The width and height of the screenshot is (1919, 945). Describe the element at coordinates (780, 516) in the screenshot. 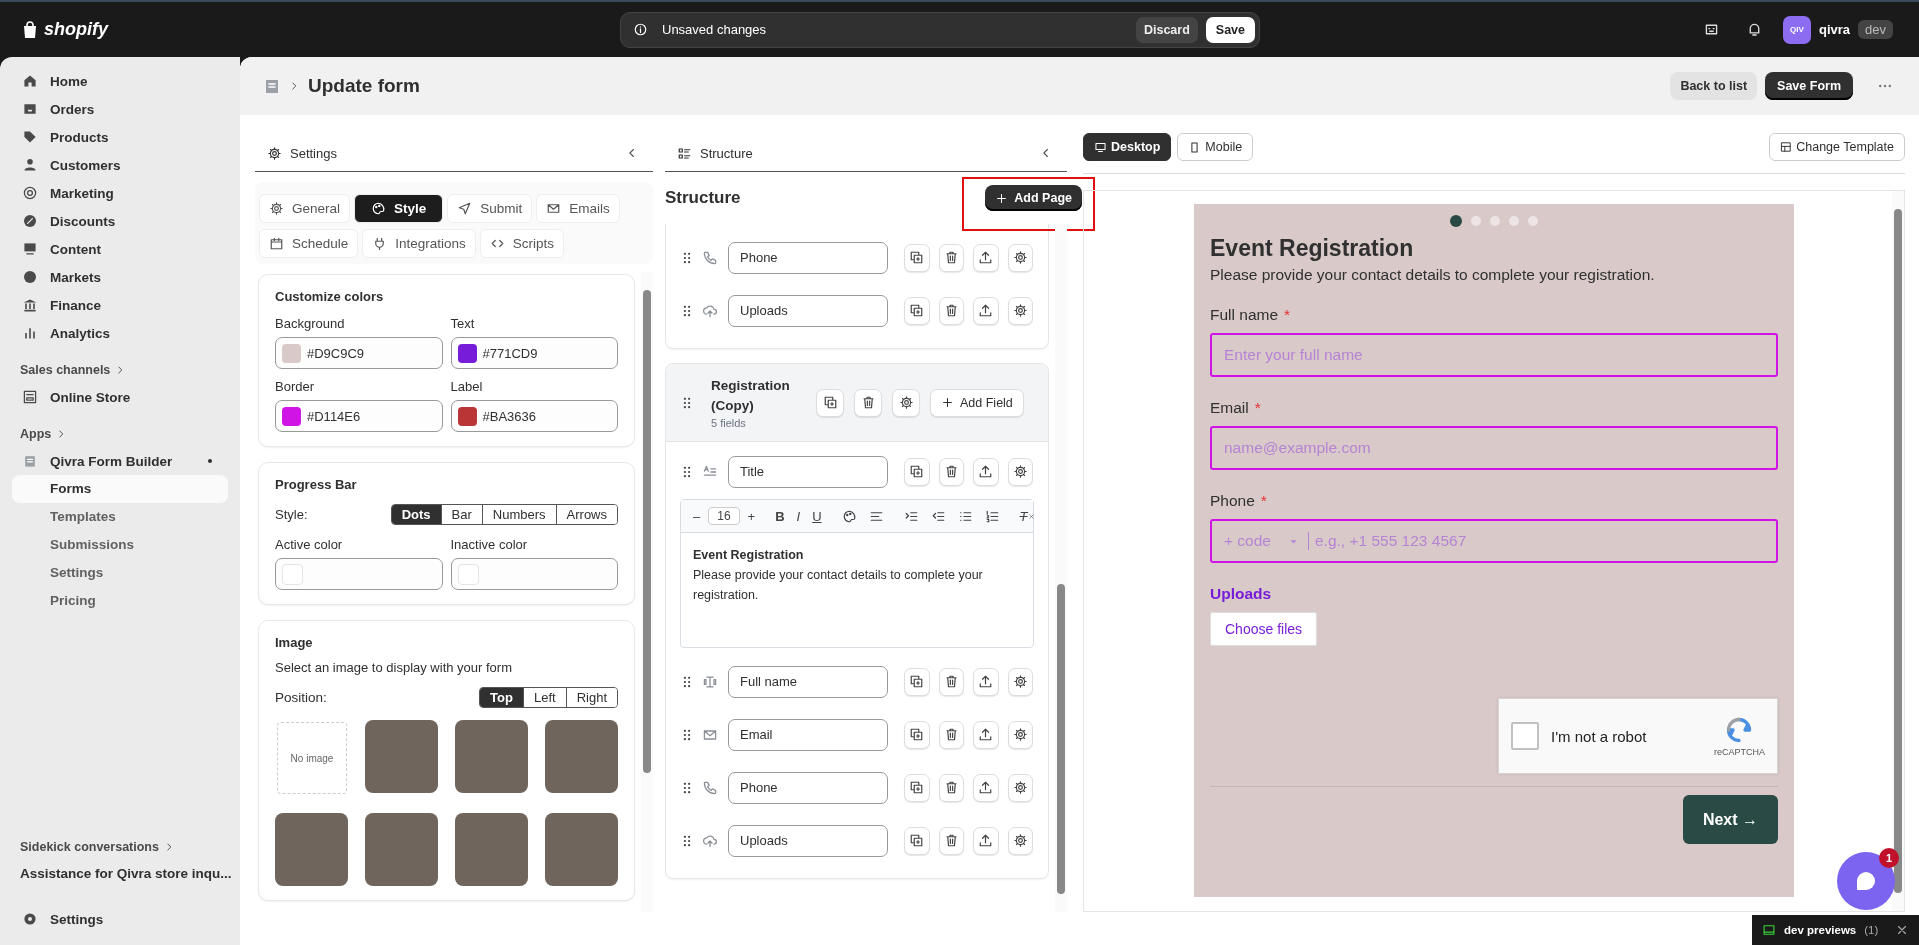

I see `bold-button: B` at that location.